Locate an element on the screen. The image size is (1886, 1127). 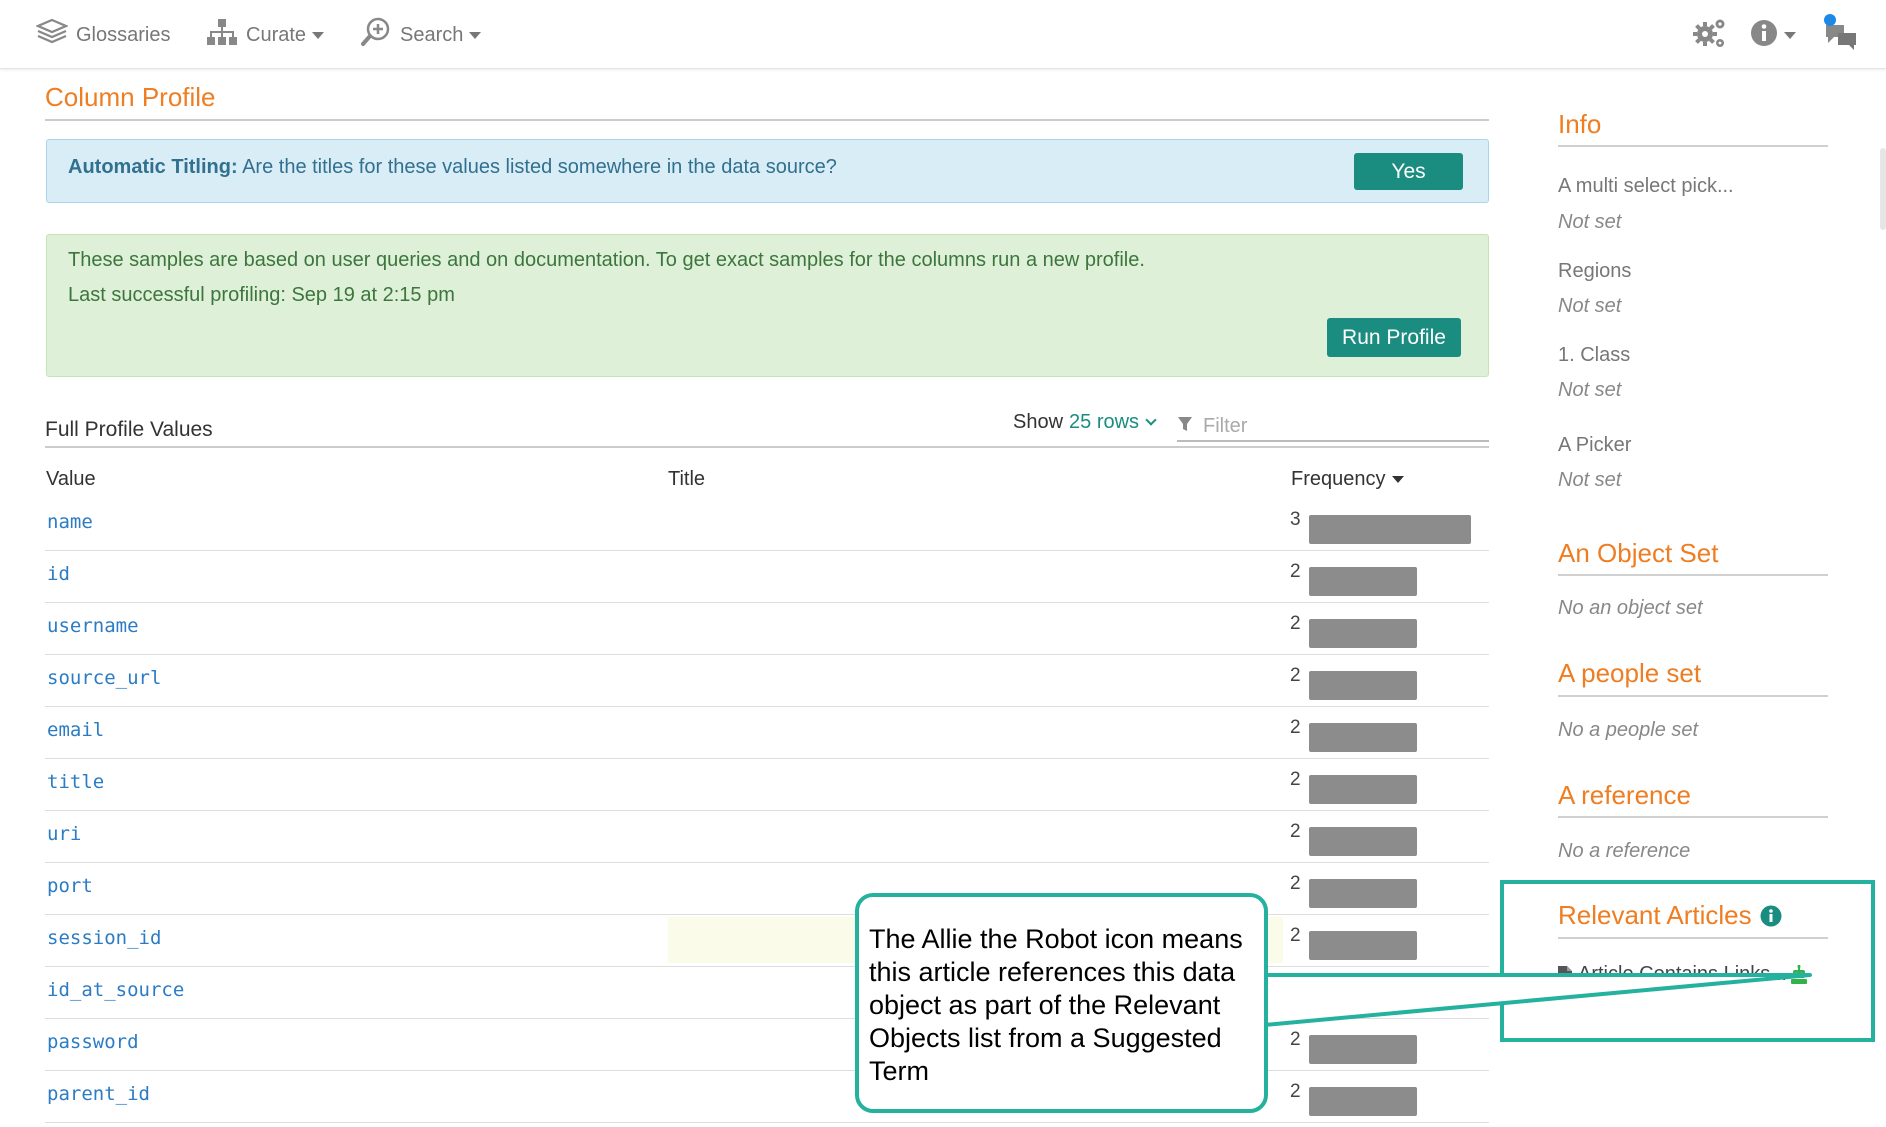
filter-input is located at coordinates (1333, 426).